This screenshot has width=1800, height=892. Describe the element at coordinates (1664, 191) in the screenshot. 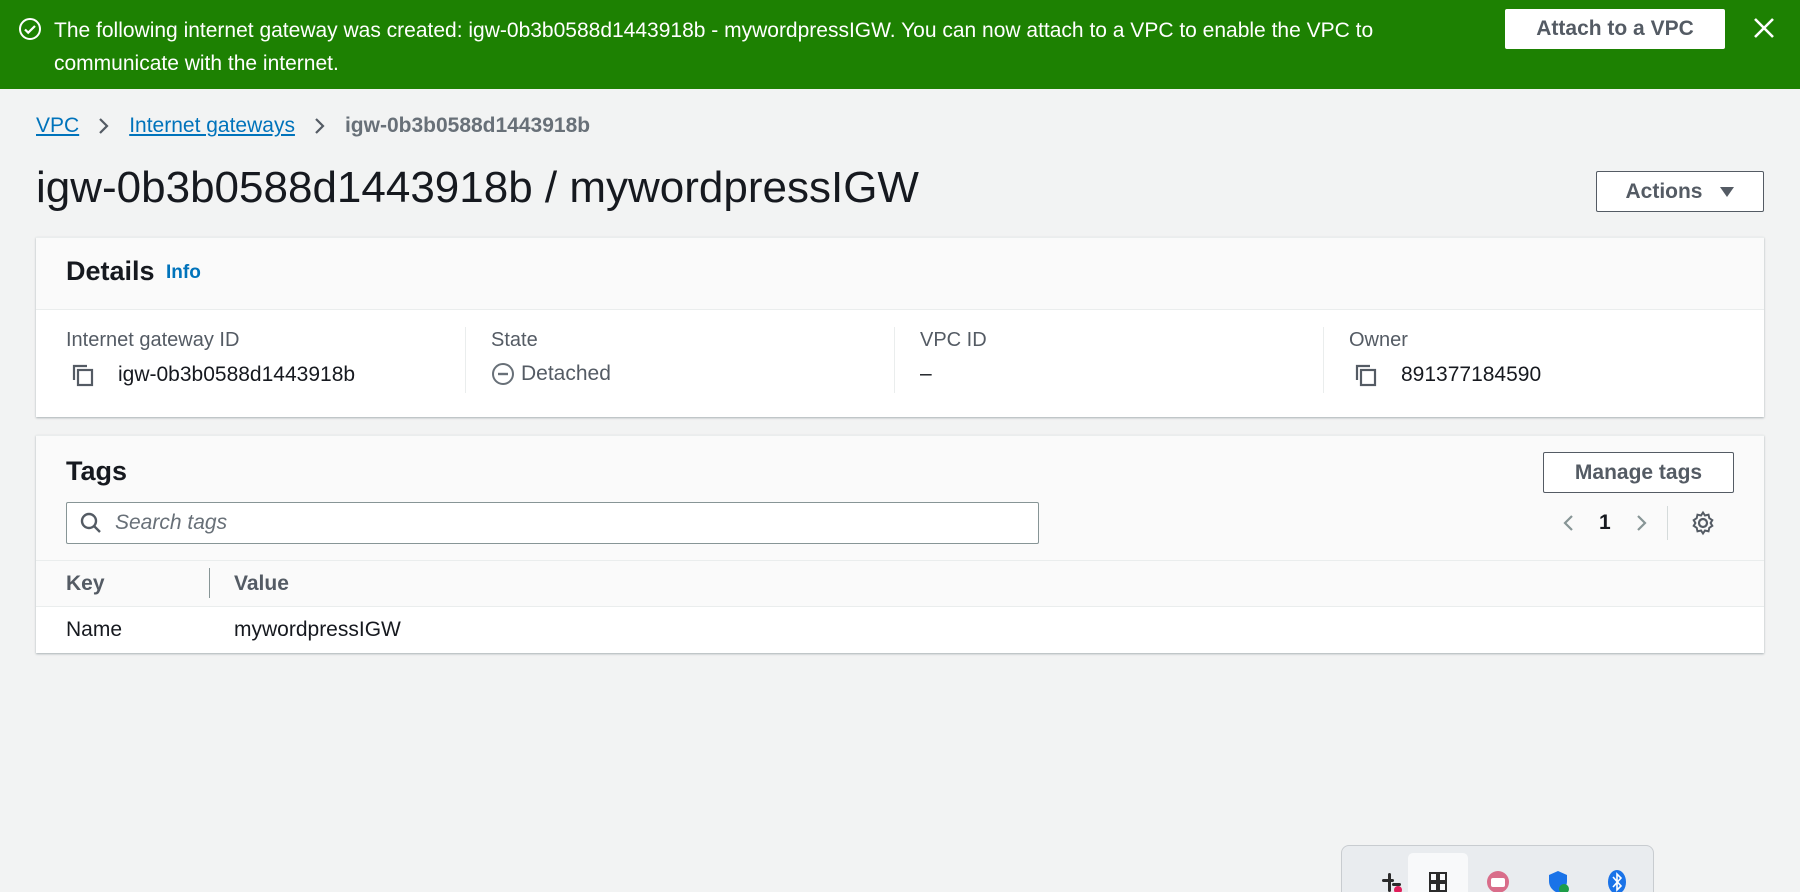

I see `actions-label: Actions` at that location.